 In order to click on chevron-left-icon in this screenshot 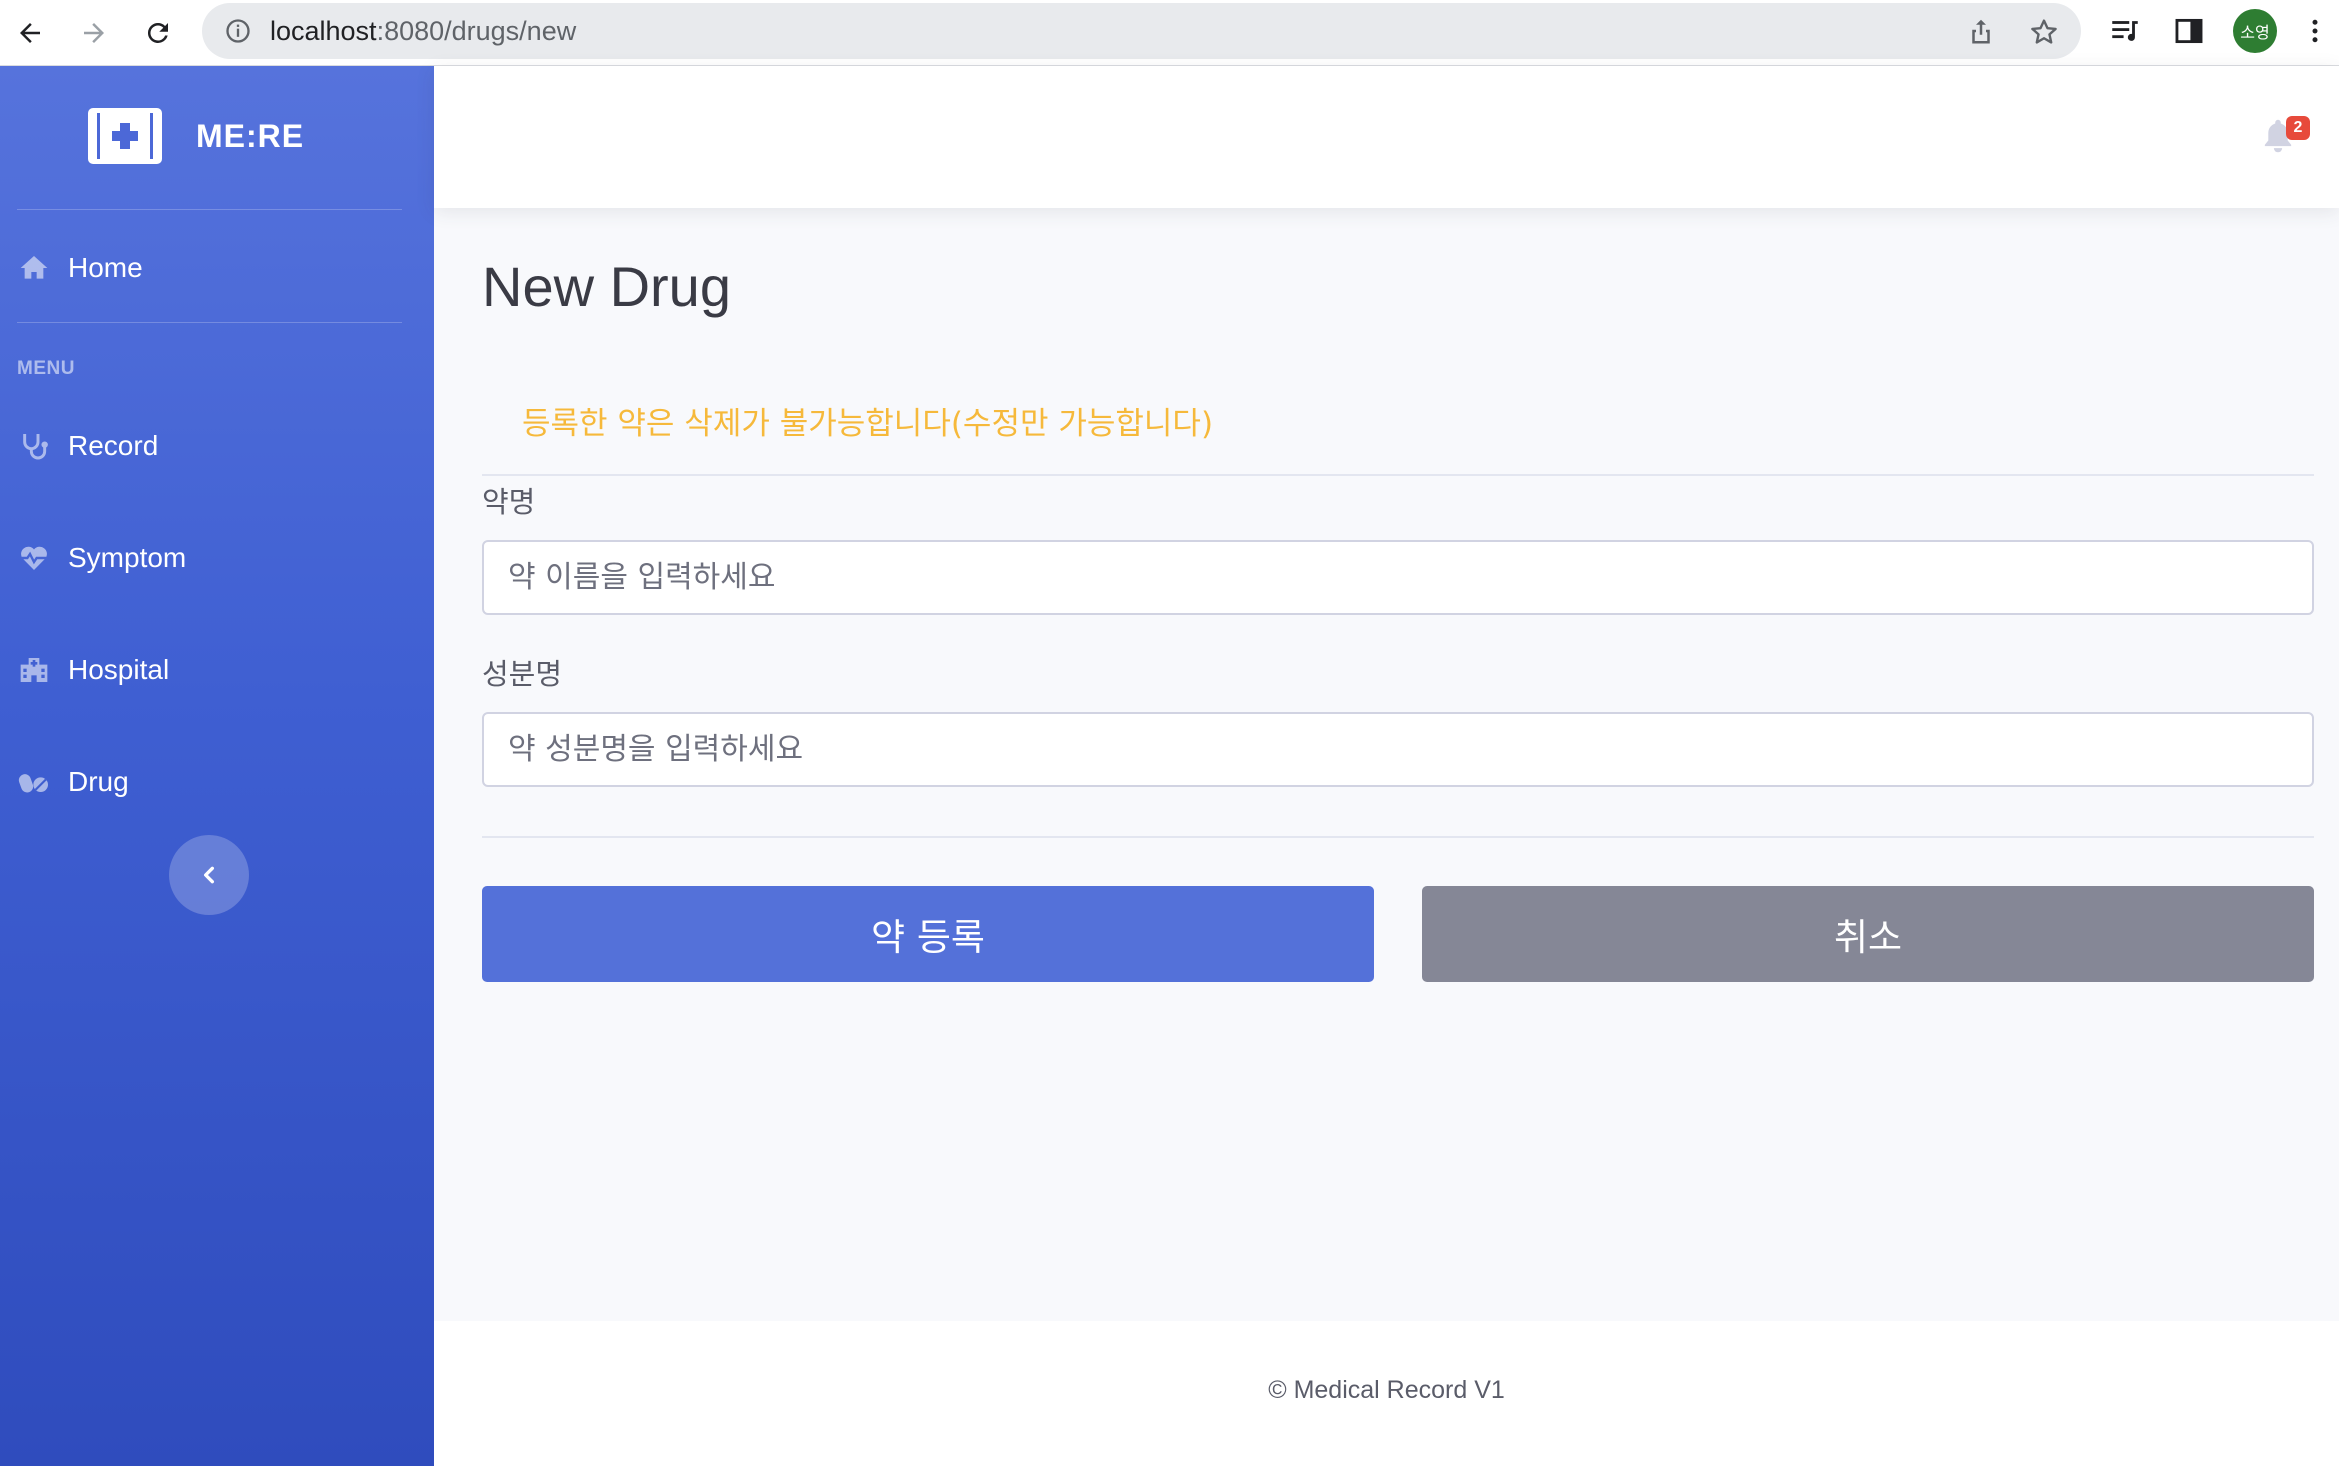, I will do `click(209, 875)`.